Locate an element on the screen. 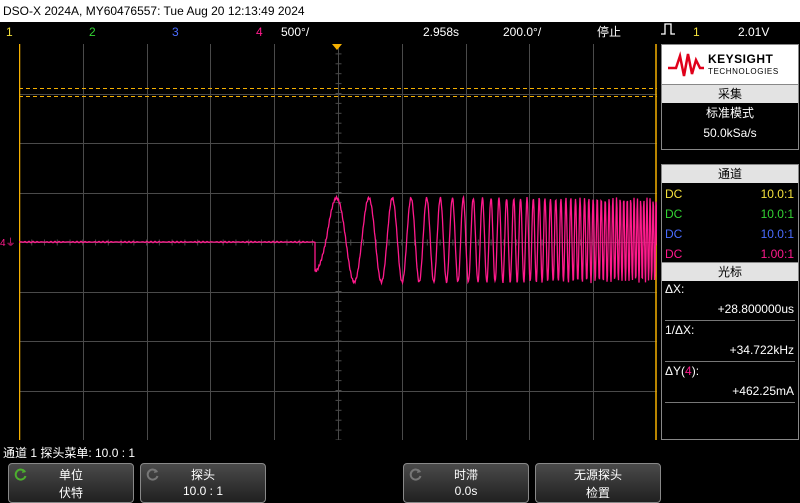 The width and height of the screenshot is (800, 503). inverse-delta-x-label: 1/ΔX: is located at coordinates (680, 330).